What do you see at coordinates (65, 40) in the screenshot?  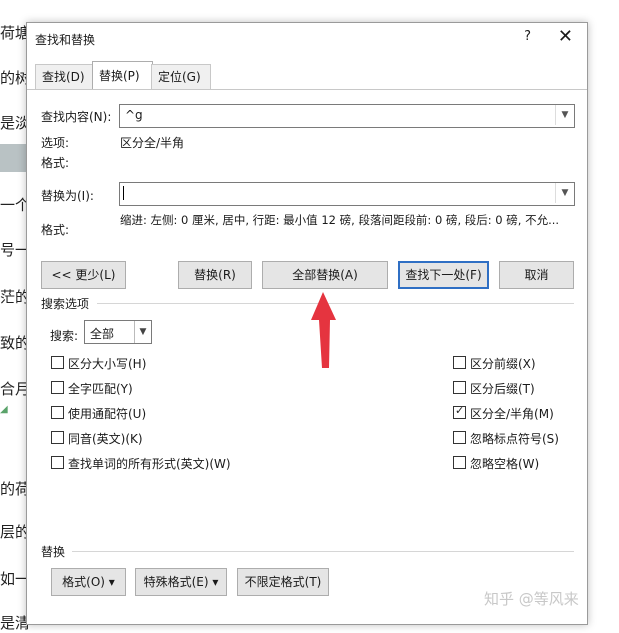 I see `dialog-title: 查找和替换` at bounding box center [65, 40].